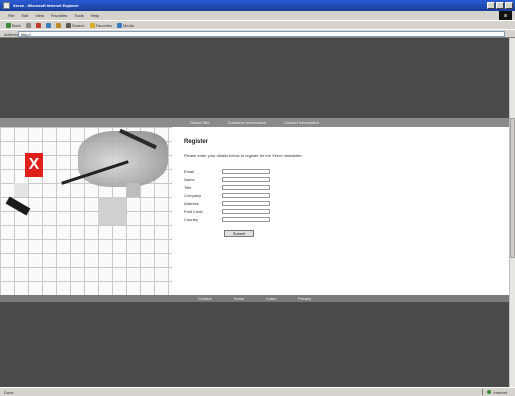  Describe the element at coordinates (189, 179) in the screenshot. I see `field-label: Name` at that location.